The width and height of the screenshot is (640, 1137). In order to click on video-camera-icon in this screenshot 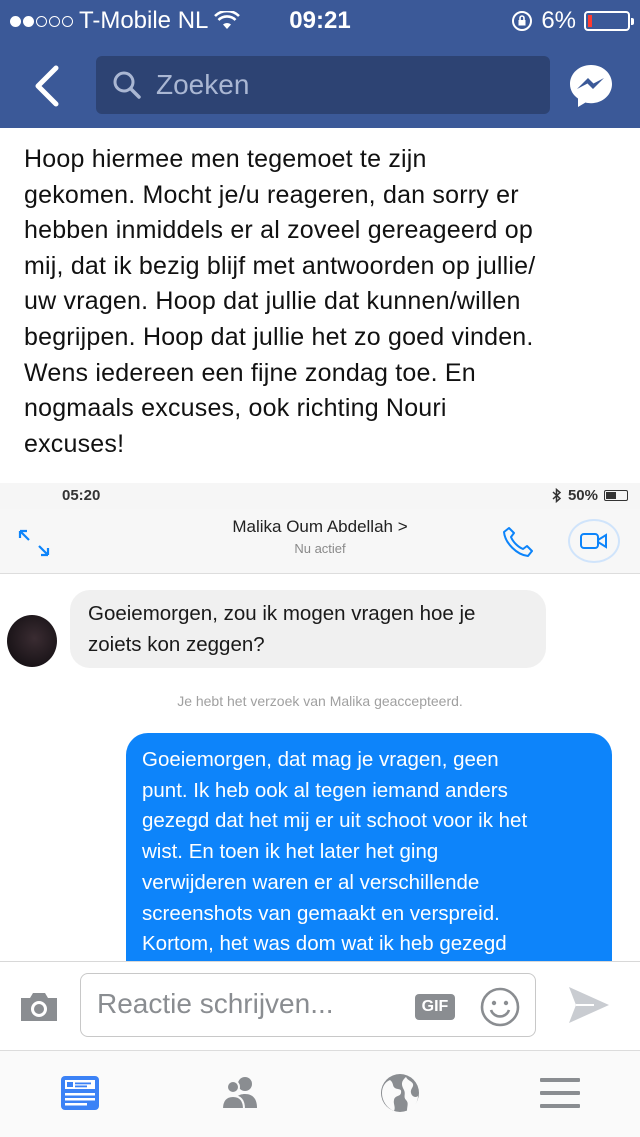, I will do `click(593, 541)`.